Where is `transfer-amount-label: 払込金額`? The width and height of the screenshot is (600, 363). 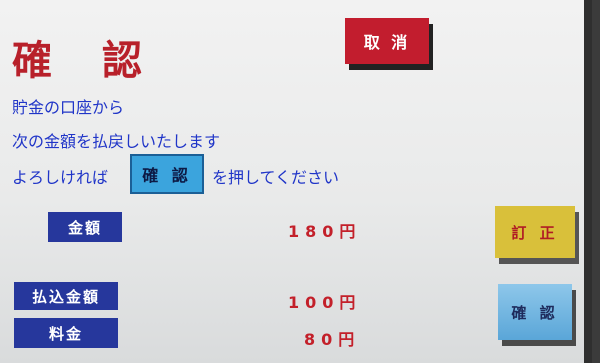
transfer-amount-label: 払込金額 is located at coordinates (66, 296).